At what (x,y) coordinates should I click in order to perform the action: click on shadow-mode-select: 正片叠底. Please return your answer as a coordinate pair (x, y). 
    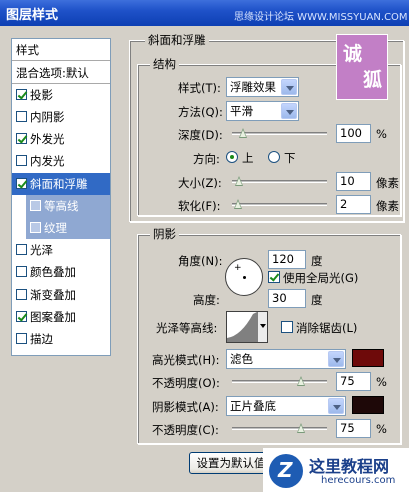
    Looking at the image, I should click on (286, 406).